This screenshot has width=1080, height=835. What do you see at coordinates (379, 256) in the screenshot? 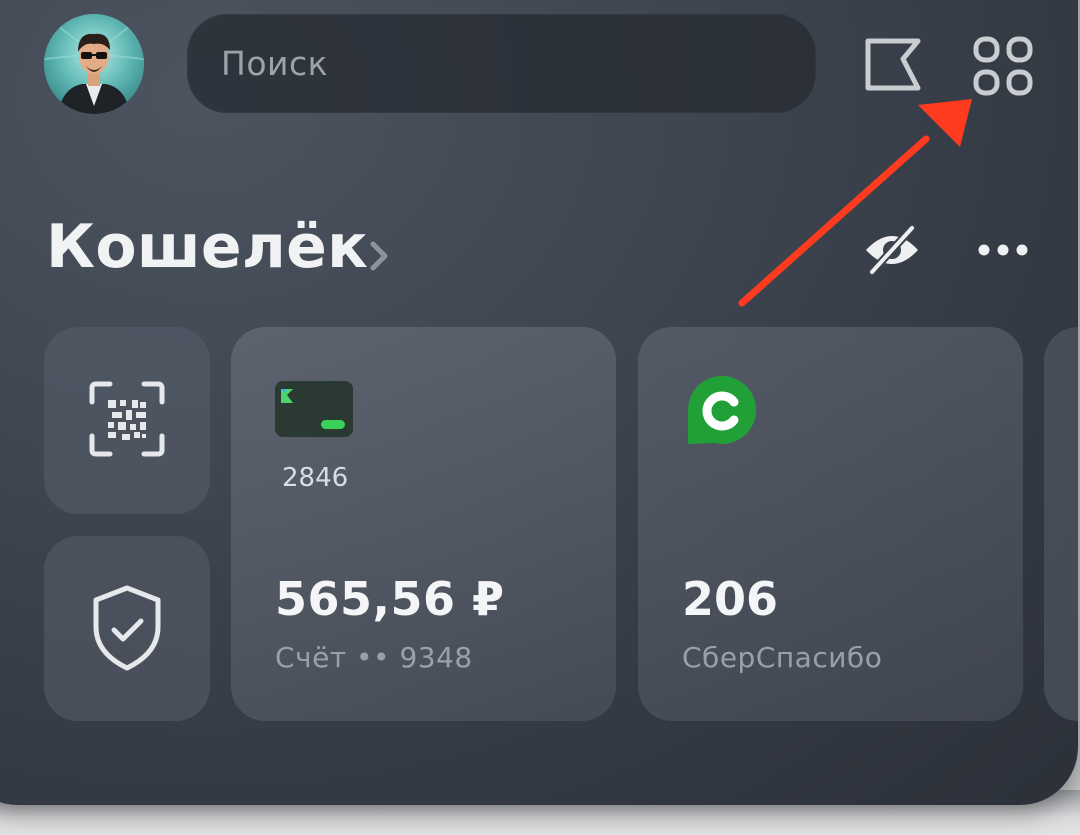
I see `chevron-right-icon` at bounding box center [379, 256].